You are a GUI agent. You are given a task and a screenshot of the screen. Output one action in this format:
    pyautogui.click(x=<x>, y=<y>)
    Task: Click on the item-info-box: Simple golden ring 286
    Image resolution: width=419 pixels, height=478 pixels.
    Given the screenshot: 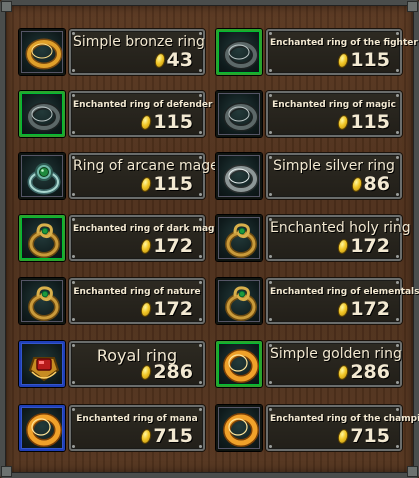 What is the action you would take?
    pyautogui.click(x=334, y=364)
    